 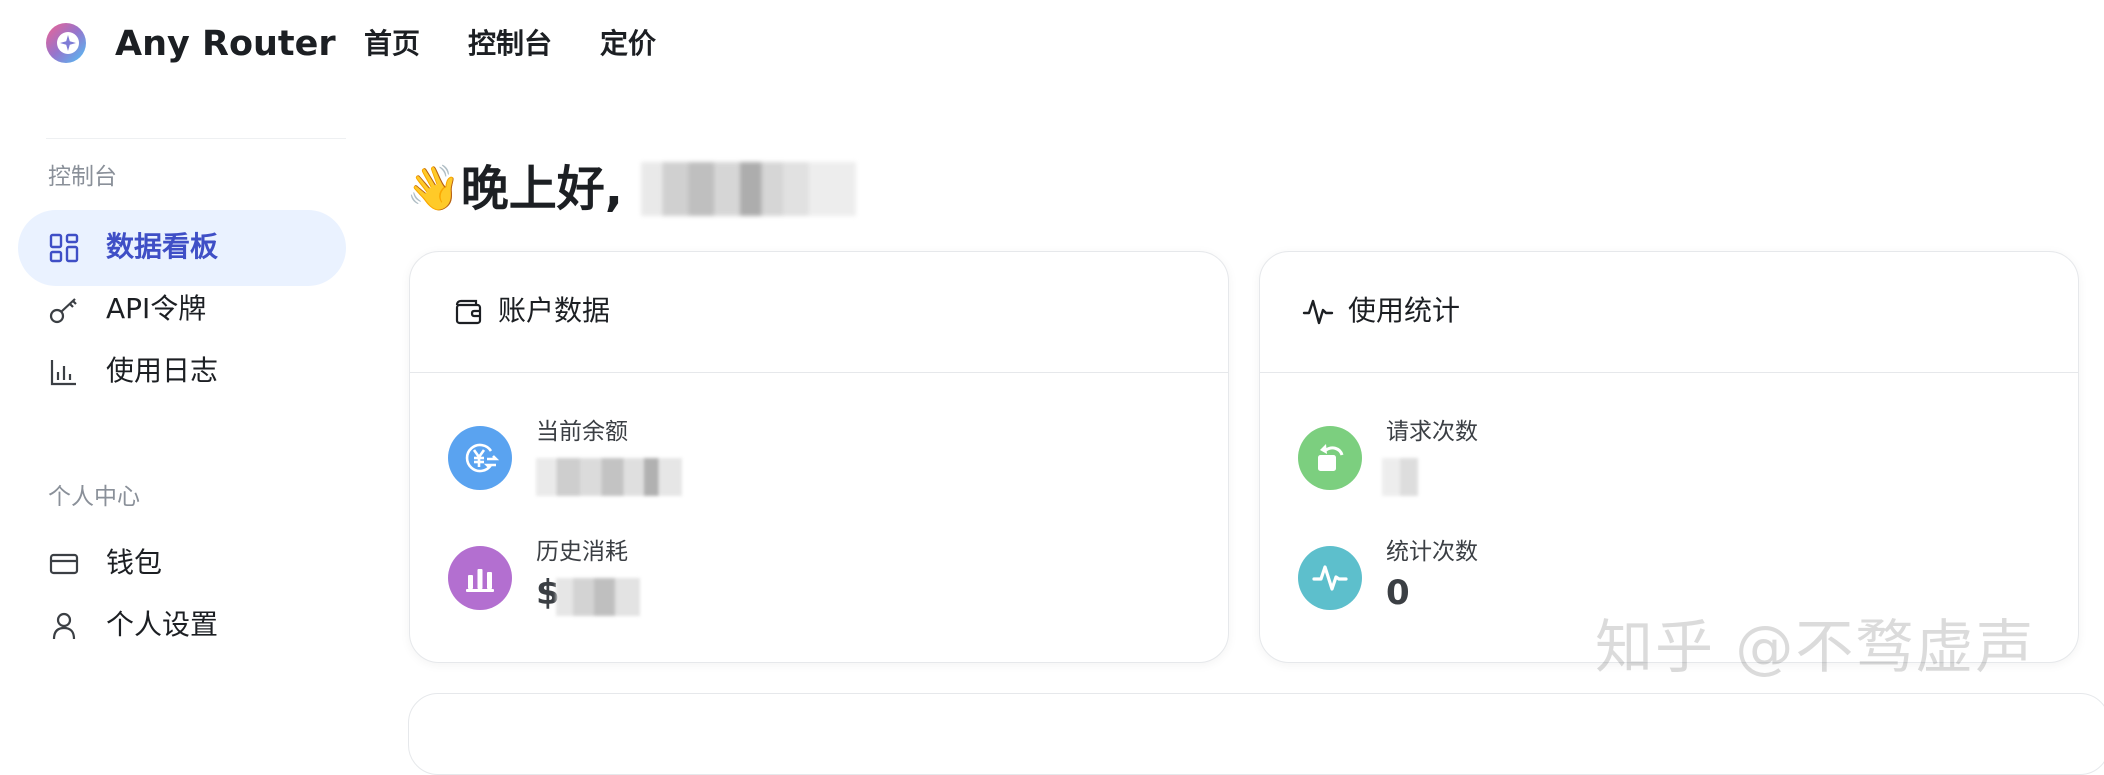 I want to click on next-card, so click(x=1256, y=734).